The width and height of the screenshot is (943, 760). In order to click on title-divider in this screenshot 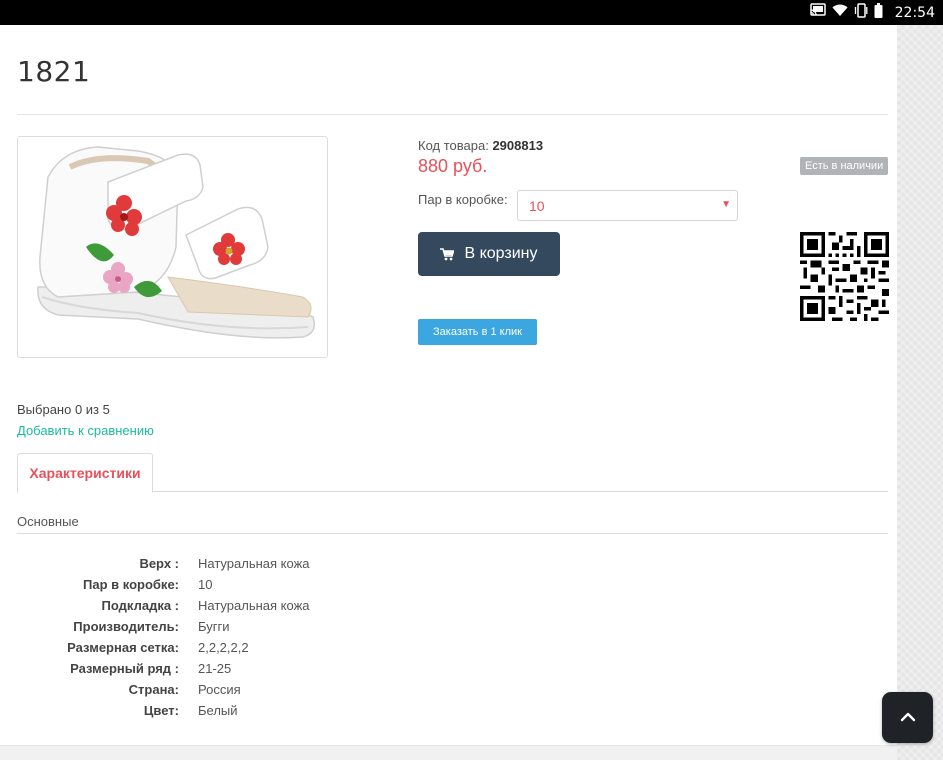, I will do `click(452, 114)`.